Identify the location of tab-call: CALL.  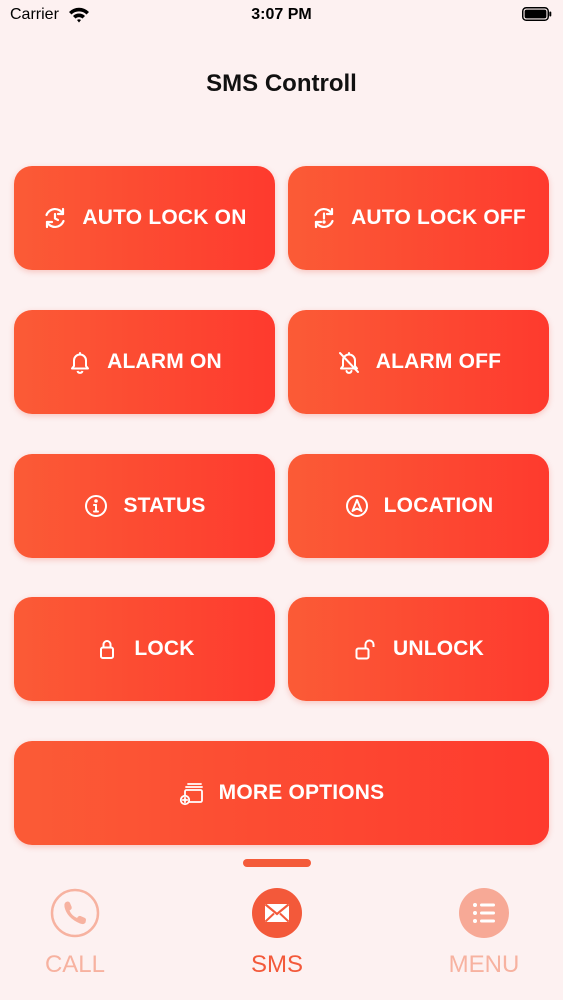
(75, 933).